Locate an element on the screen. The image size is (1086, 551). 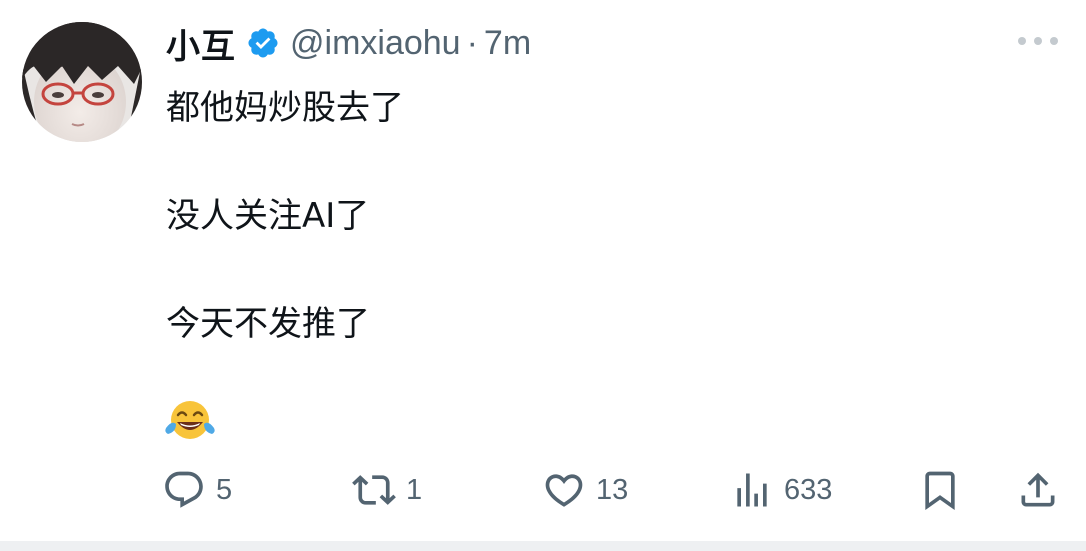
bookmark-icon is located at coordinates (940, 491).